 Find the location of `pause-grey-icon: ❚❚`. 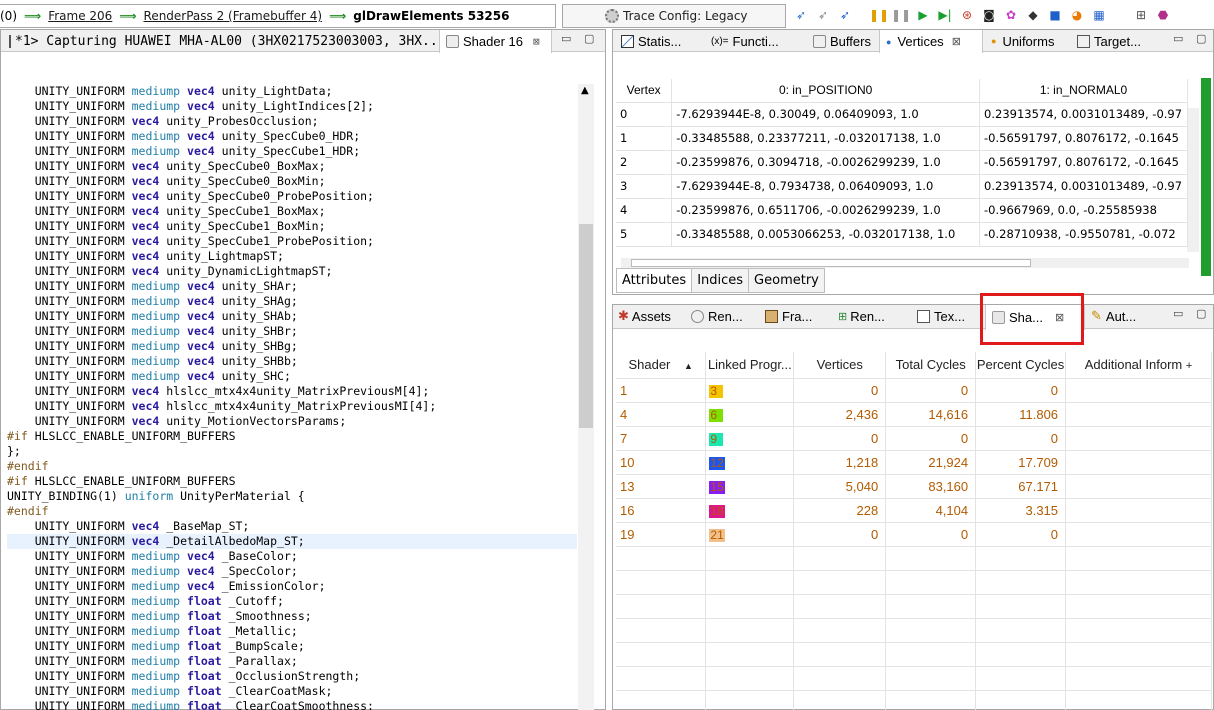

pause-grey-icon: ❚❚ is located at coordinates (901, 15).